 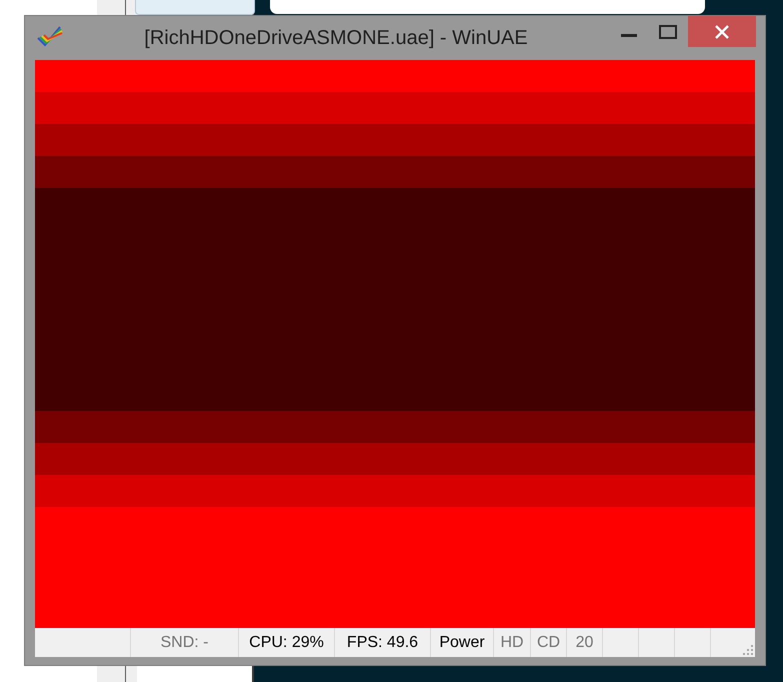 What do you see at coordinates (584, 642) in the screenshot?
I see `status-text: 20` at bounding box center [584, 642].